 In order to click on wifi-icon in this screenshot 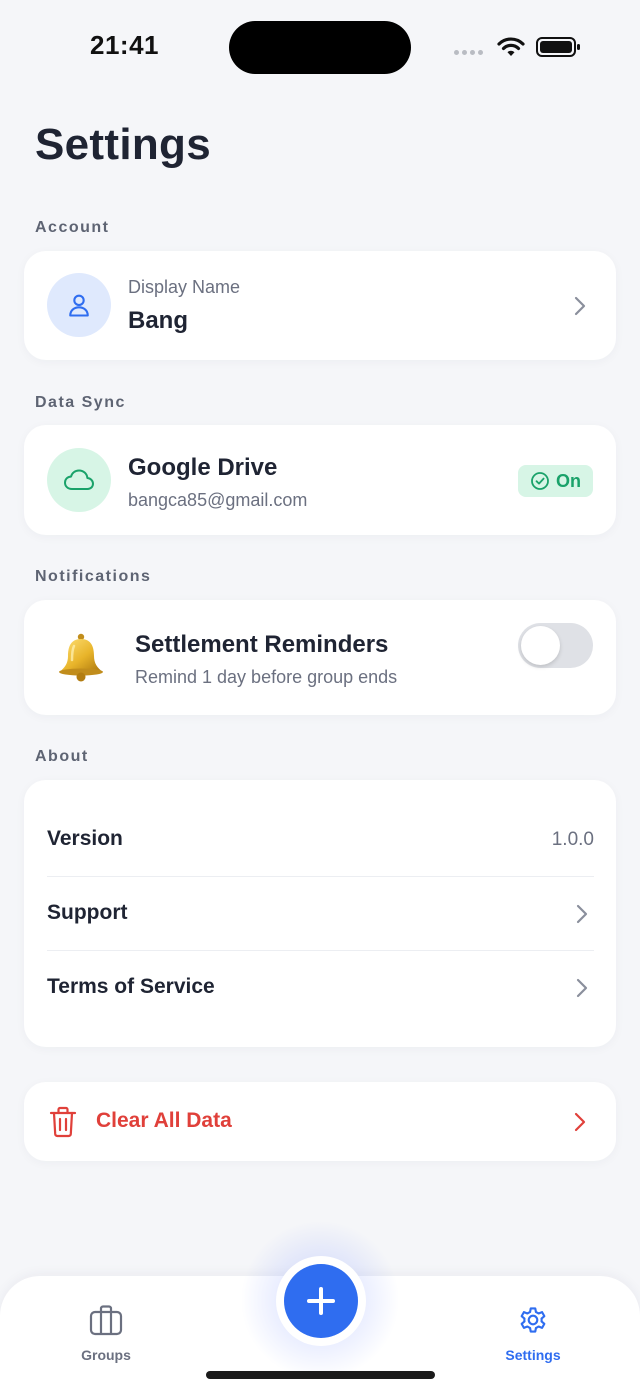, I will do `click(511, 46)`.